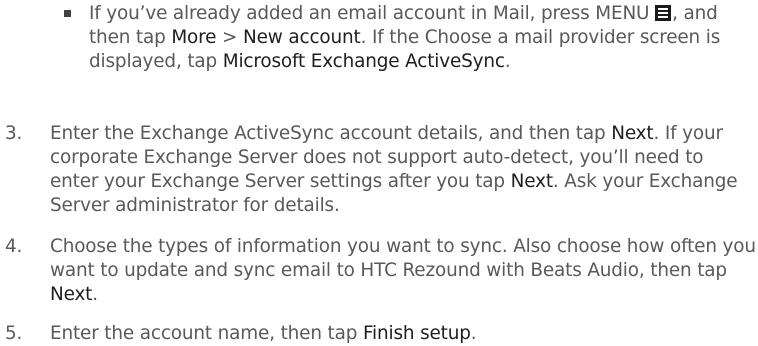  Describe the element at coordinates (363, 61) in the screenshot. I see `exchange-activesync-label: Microsoft Exchange ActiveSync` at that location.